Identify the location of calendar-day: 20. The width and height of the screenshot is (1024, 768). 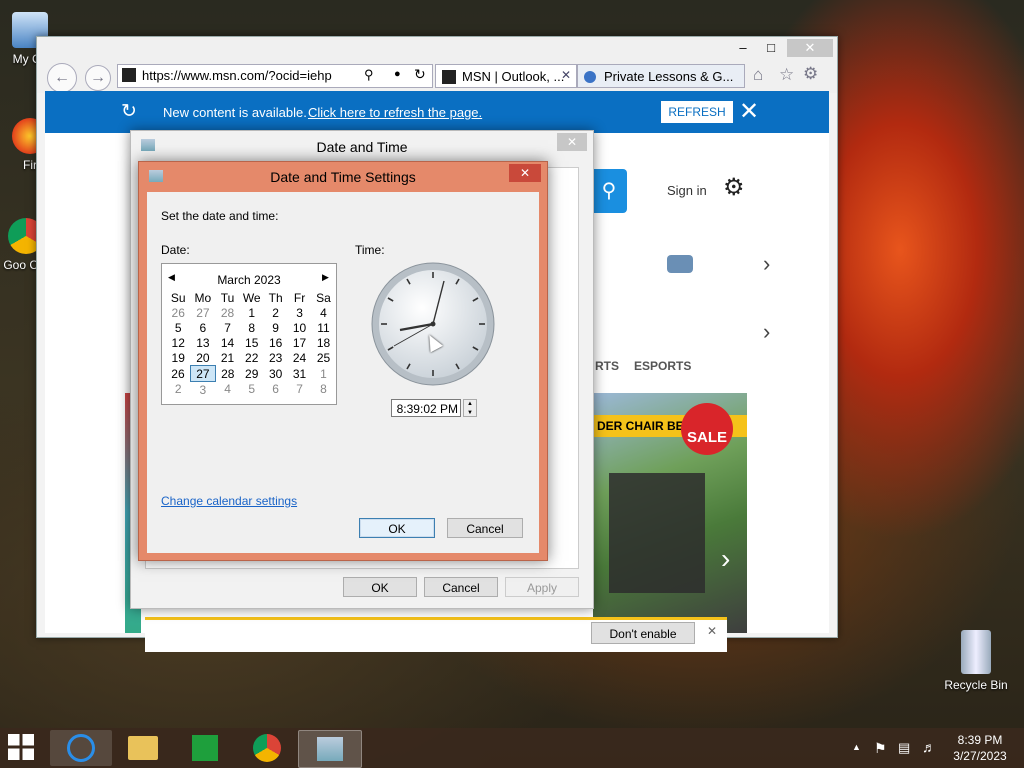
(202, 358).